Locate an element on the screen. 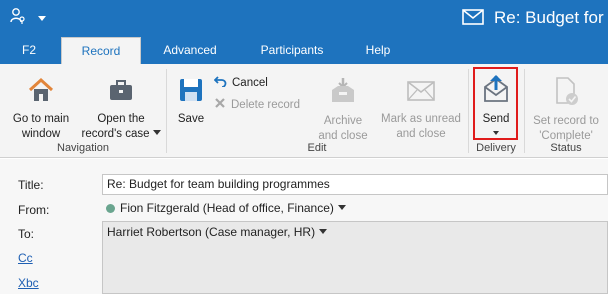 The width and height of the screenshot is (608, 294). mark-unread-and-close-button: Mark as unread and close is located at coordinates (421, 109).